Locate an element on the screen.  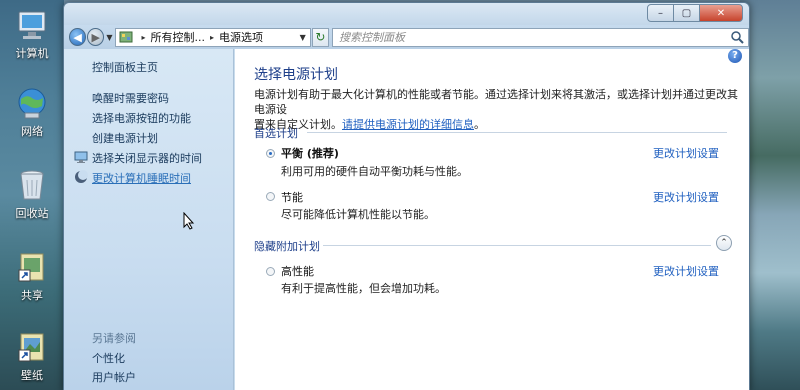
sidebar-item-personalization: 个性化 is located at coordinates (108, 358).